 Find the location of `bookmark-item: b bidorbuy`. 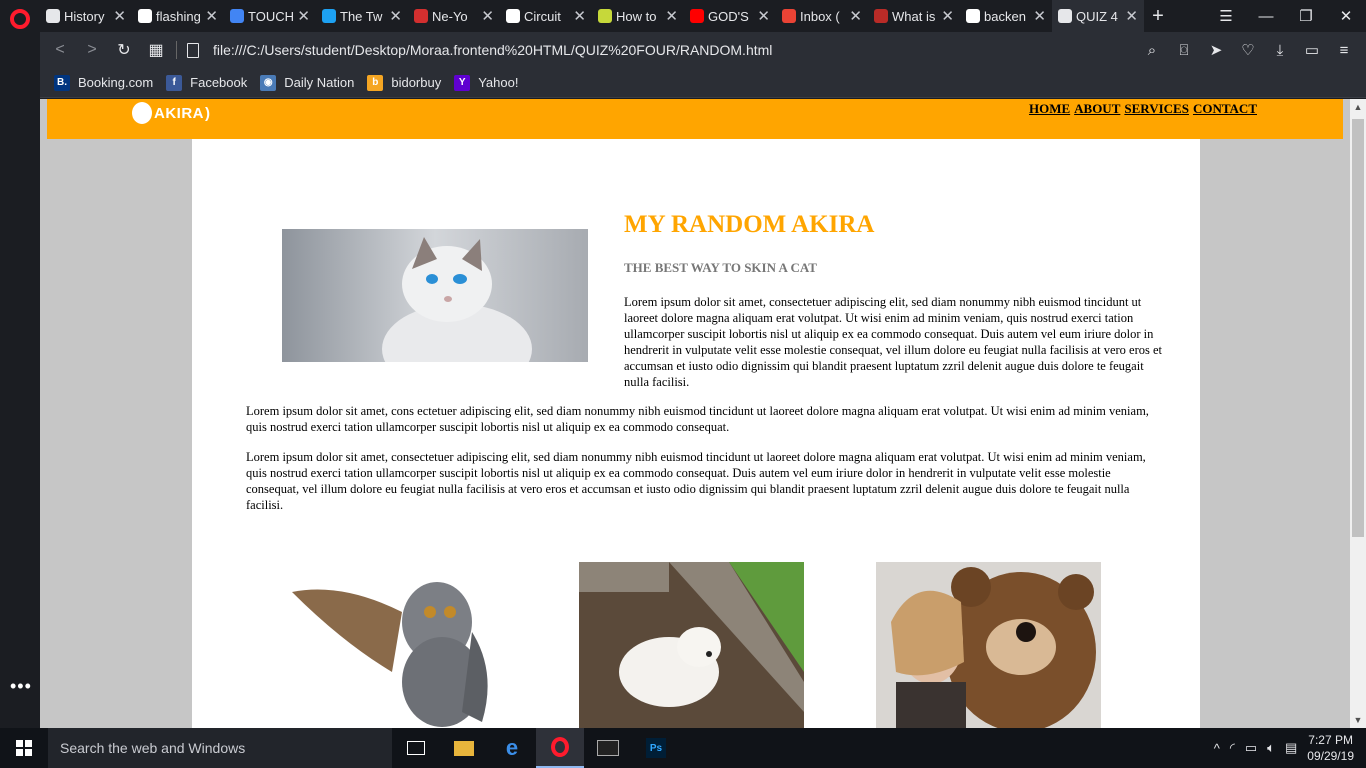

bookmark-item: b bidorbuy is located at coordinates (404, 82).